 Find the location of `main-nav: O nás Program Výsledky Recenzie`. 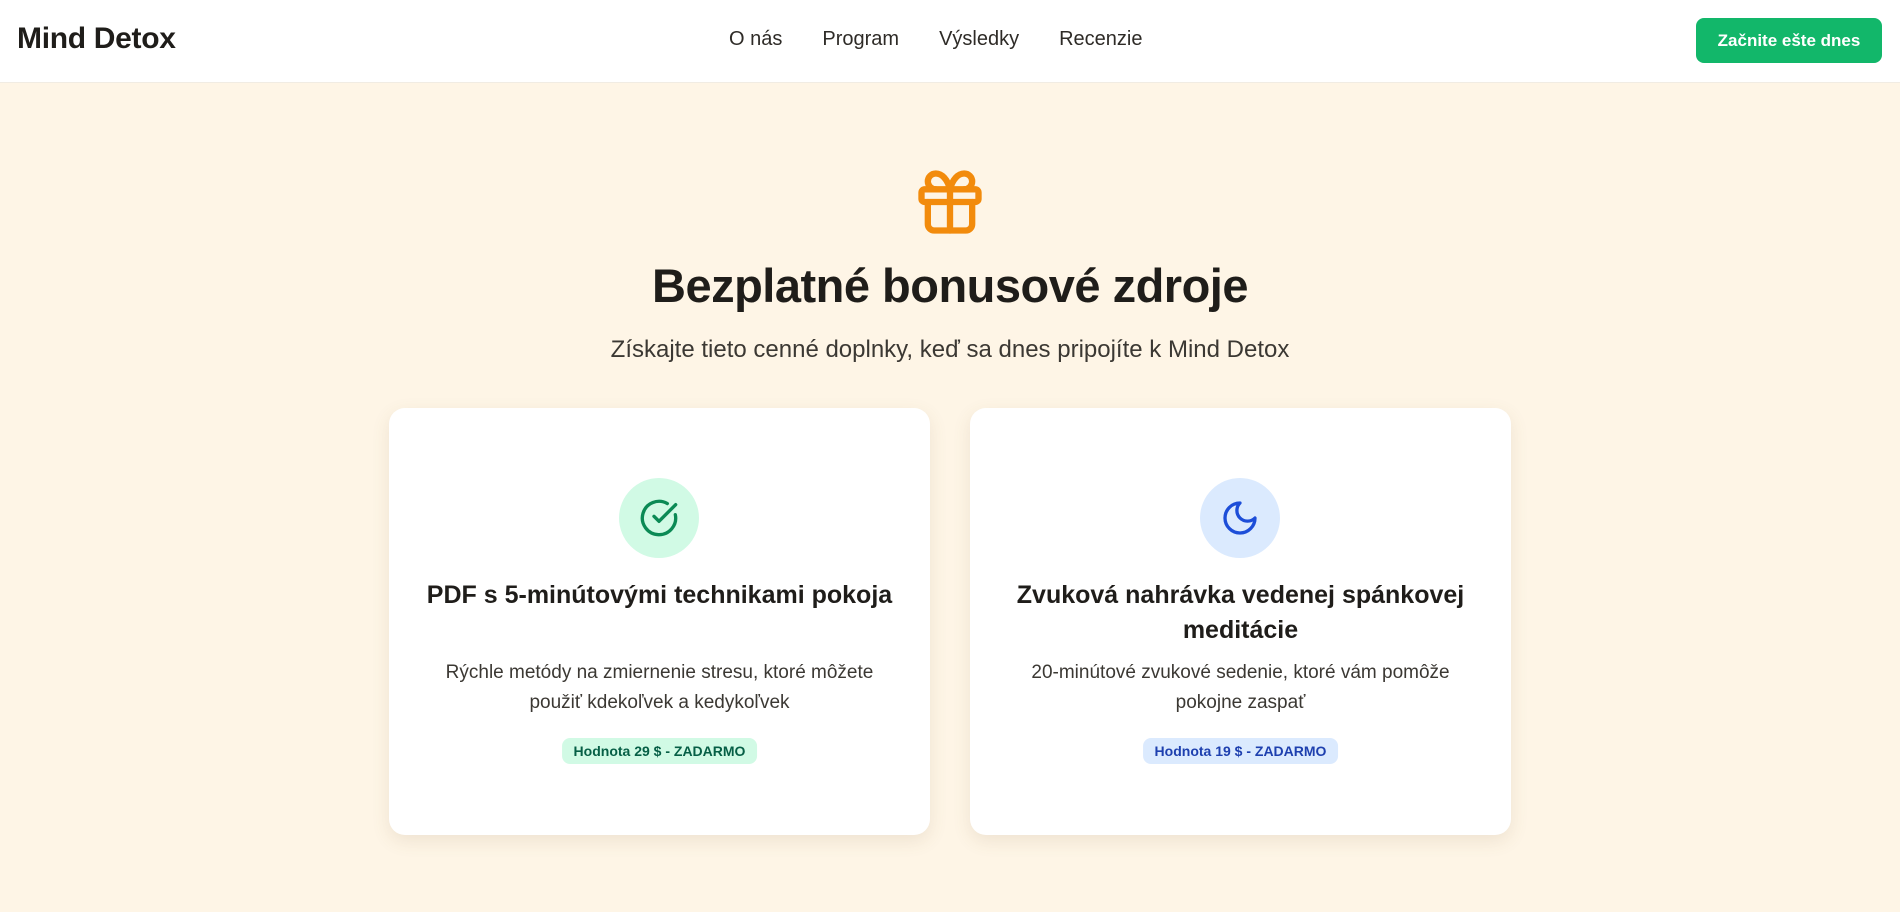

main-nav: O nás Program Výsledky Recenzie is located at coordinates (935, 39).